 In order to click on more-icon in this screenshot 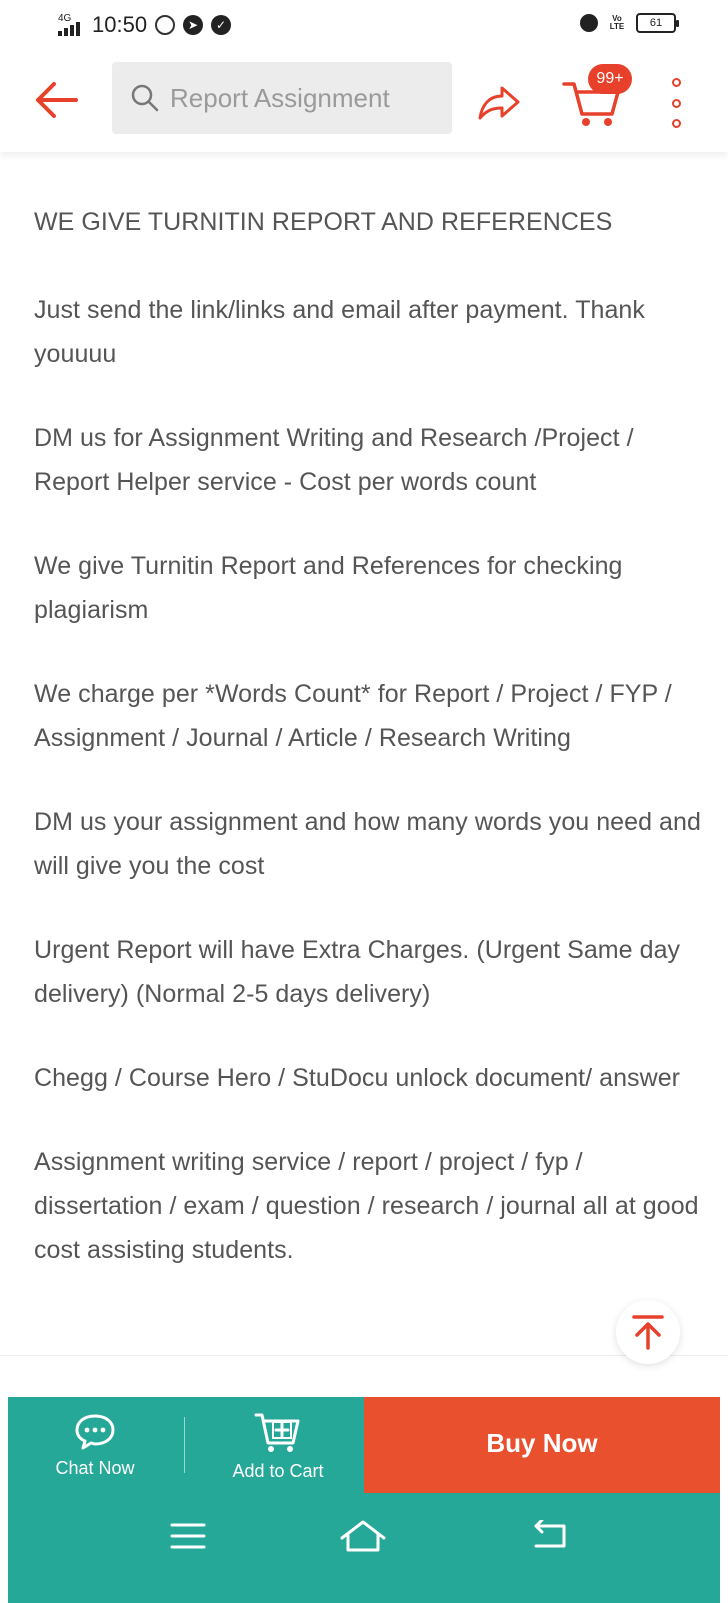, I will do `click(676, 82)`.